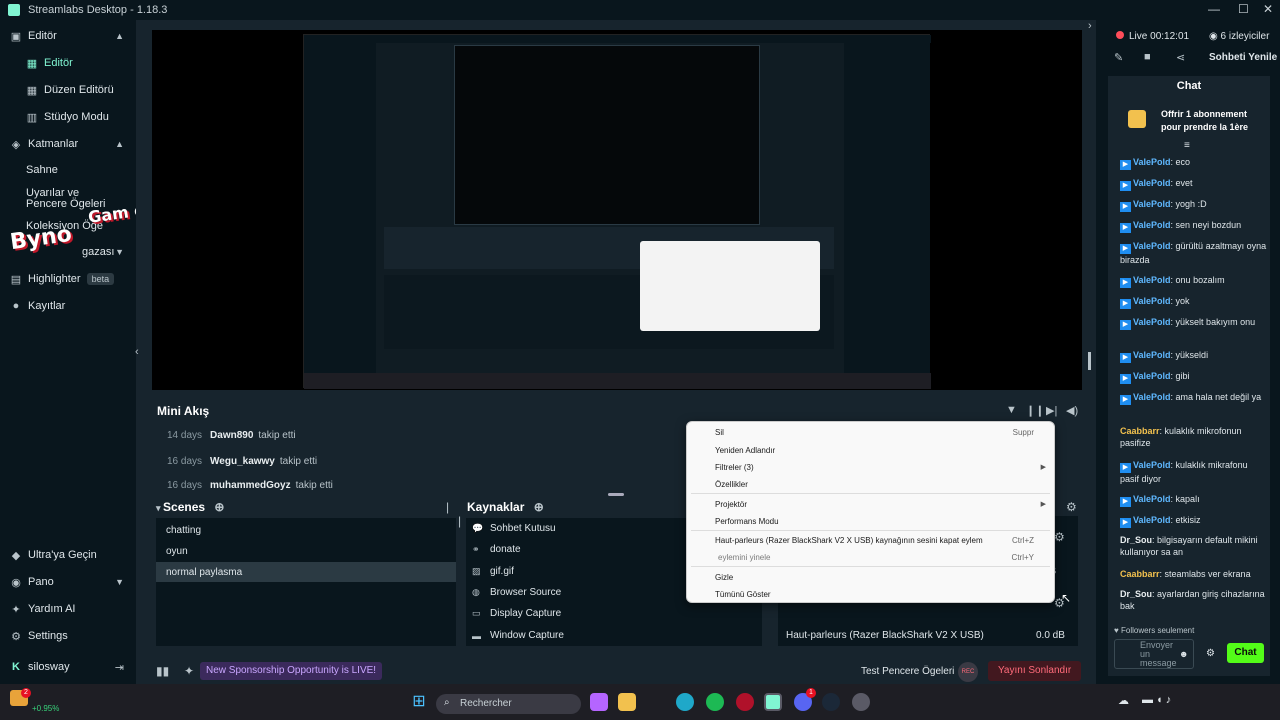 The image size is (1280, 720). Describe the element at coordinates (861, 702) in the screenshot. I see `settings-app-icon` at that location.